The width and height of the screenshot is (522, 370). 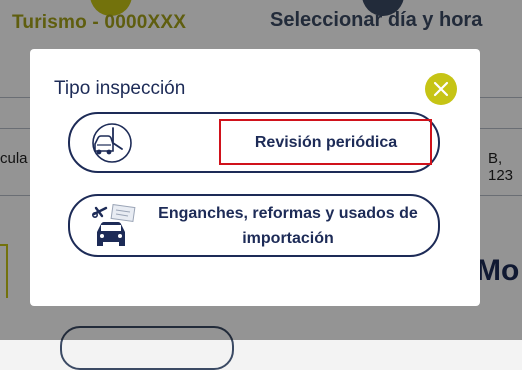 I want to click on close-icon, so click(x=441, y=89).